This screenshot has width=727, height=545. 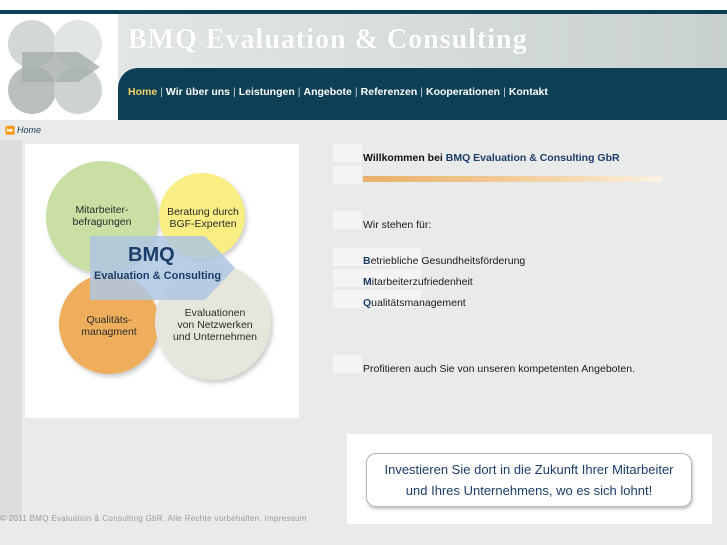 I want to click on service-initial: B, so click(x=367, y=261).